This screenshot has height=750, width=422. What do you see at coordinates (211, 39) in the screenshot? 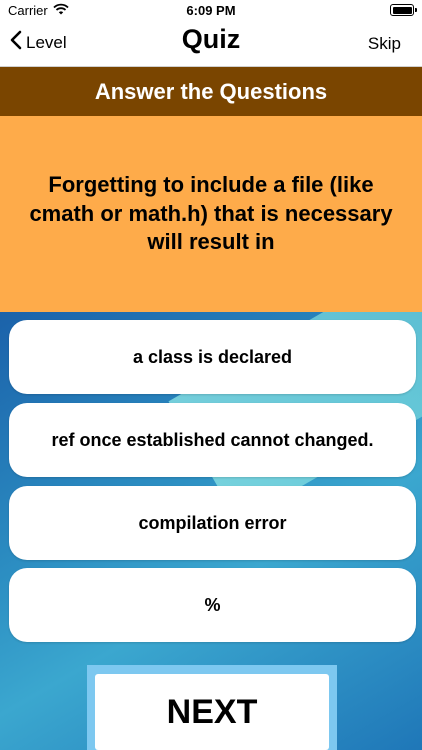
I see `page-title: Quiz` at bounding box center [211, 39].